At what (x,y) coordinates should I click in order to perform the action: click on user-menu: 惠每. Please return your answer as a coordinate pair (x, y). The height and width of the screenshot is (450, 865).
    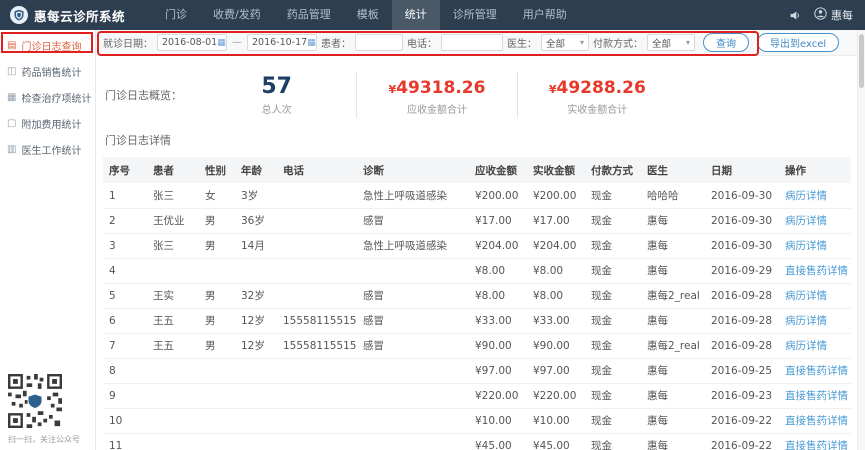
    Looking at the image, I should click on (833, 15).